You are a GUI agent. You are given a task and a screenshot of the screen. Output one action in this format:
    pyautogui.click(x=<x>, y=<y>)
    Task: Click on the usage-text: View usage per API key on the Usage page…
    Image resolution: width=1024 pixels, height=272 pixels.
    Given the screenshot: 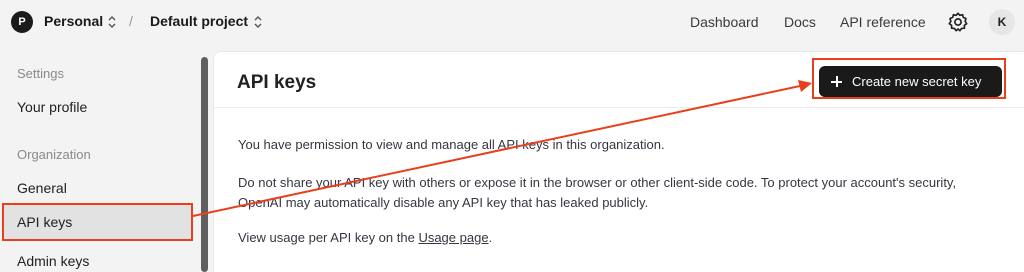 What is the action you would take?
    pyautogui.click(x=618, y=238)
    